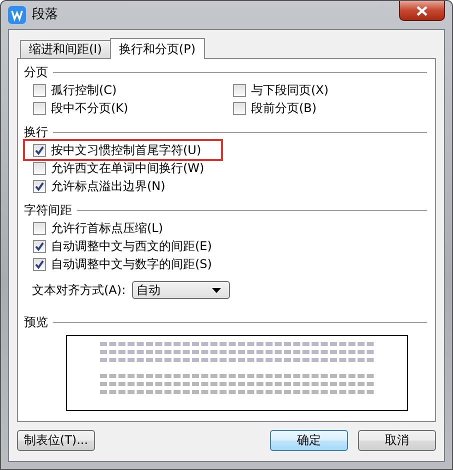  What do you see at coordinates (131, 264) in the screenshot?
I see `checkbox-label: 自动调整中文与数字的间距(S)` at bounding box center [131, 264].